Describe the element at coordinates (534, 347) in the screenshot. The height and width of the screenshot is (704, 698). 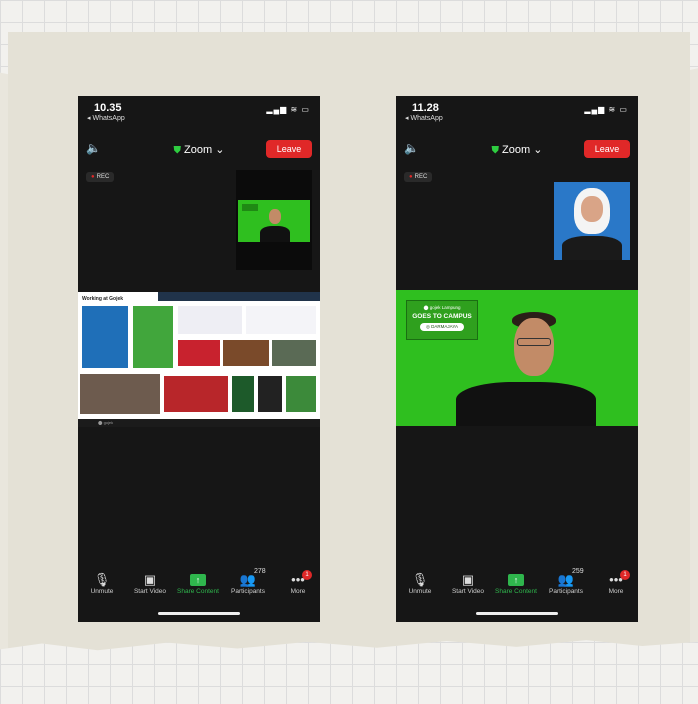
I see `speaker-face` at that location.